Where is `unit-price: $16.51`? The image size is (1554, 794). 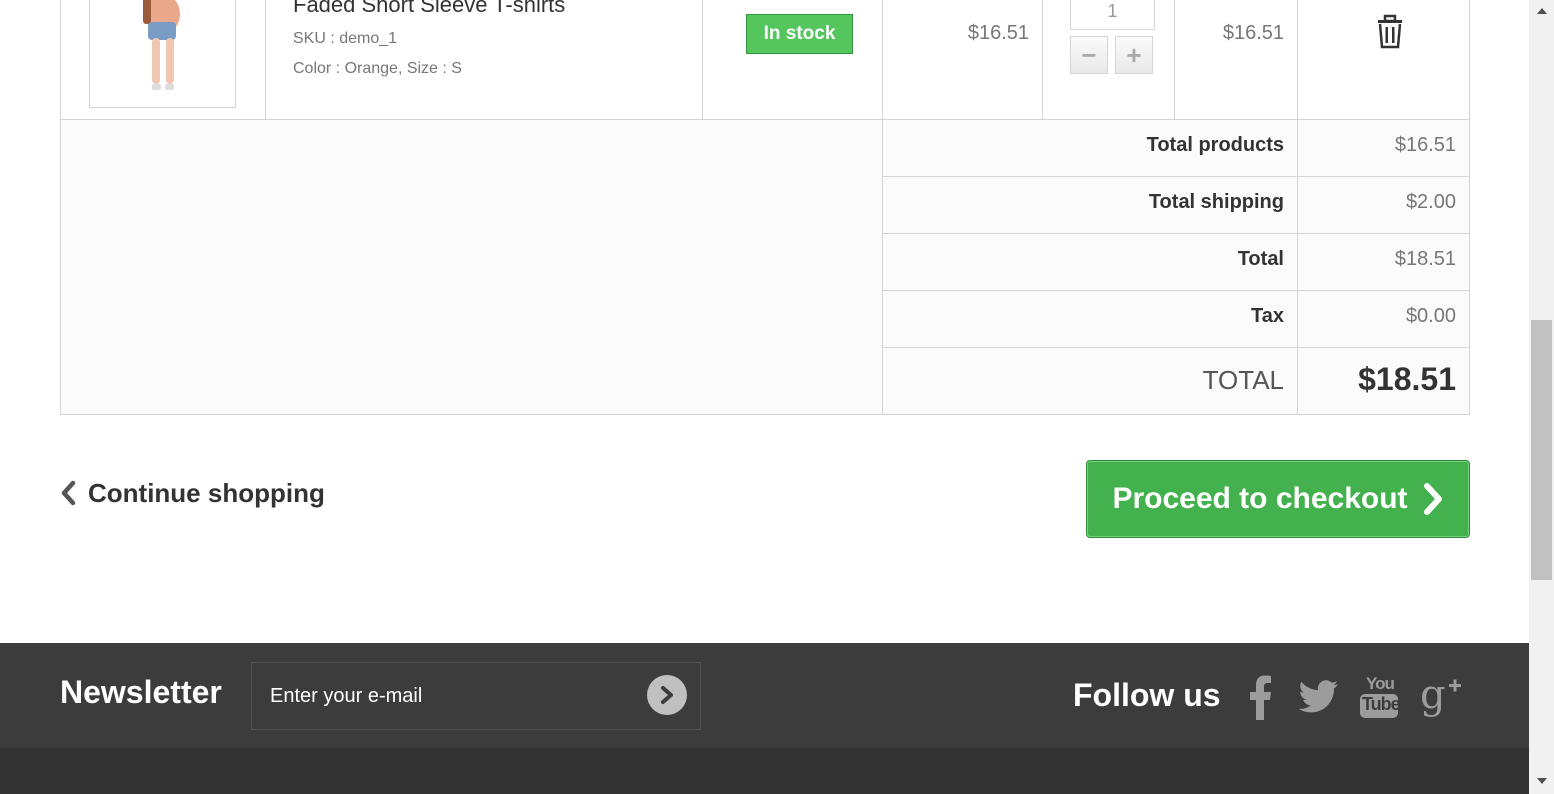 unit-price: $16.51 is located at coordinates (998, 33).